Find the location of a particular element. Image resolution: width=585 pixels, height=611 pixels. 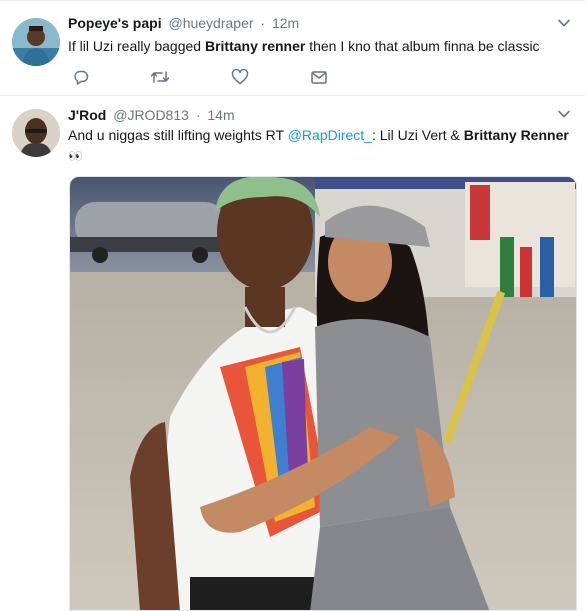

display-name: J'Rod is located at coordinates (87, 115).